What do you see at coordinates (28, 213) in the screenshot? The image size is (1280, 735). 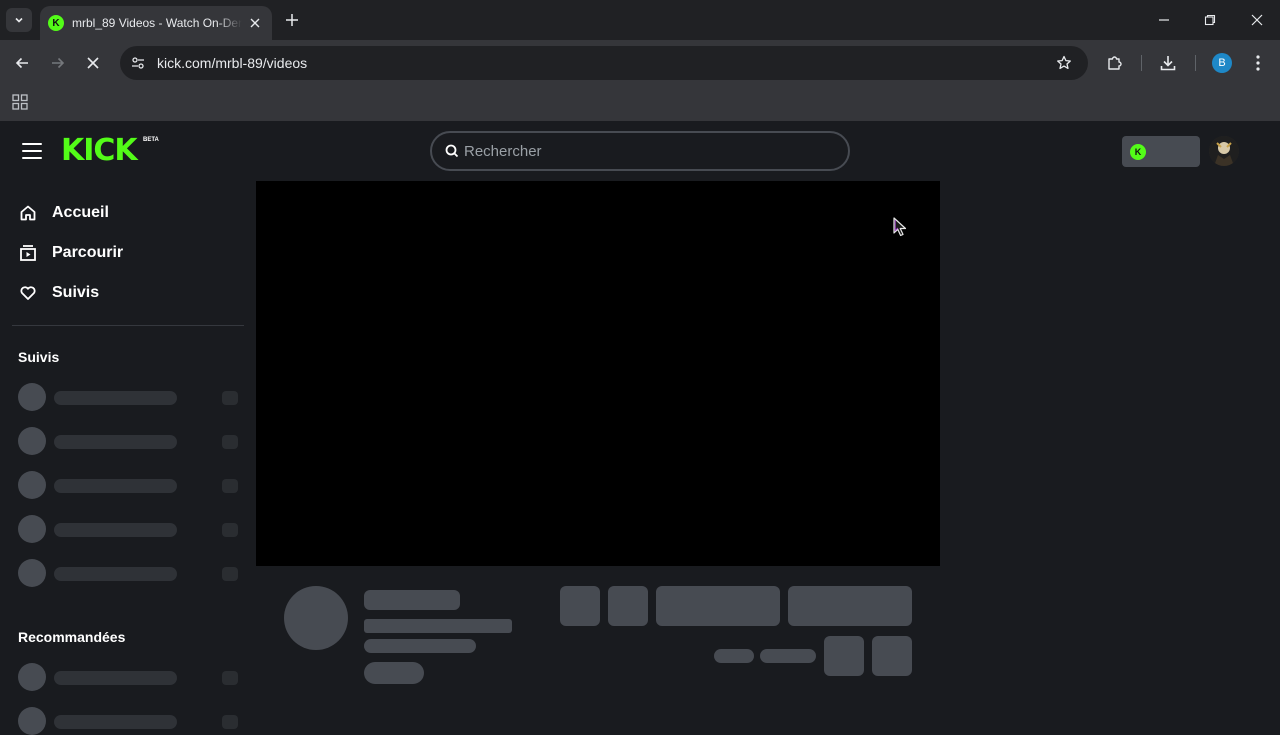 I see `home-icon` at bounding box center [28, 213].